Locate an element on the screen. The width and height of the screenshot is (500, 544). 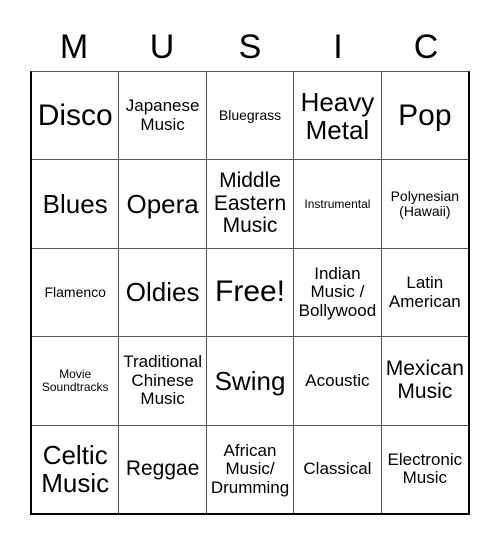
bingo-cell-r1-c3: Bluegrass is located at coordinates (249, 116).